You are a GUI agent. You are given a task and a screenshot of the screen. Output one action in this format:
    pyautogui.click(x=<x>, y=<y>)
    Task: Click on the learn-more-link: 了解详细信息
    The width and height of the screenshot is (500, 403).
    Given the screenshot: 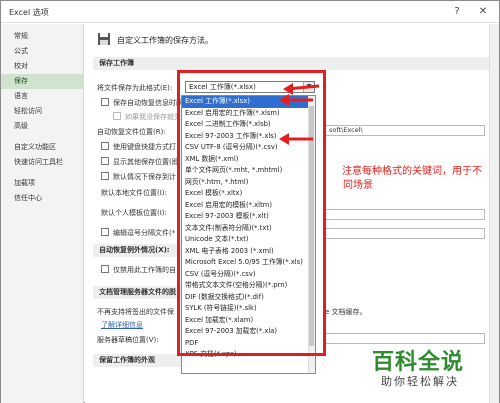 What is the action you would take?
    pyautogui.click(x=122, y=325)
    